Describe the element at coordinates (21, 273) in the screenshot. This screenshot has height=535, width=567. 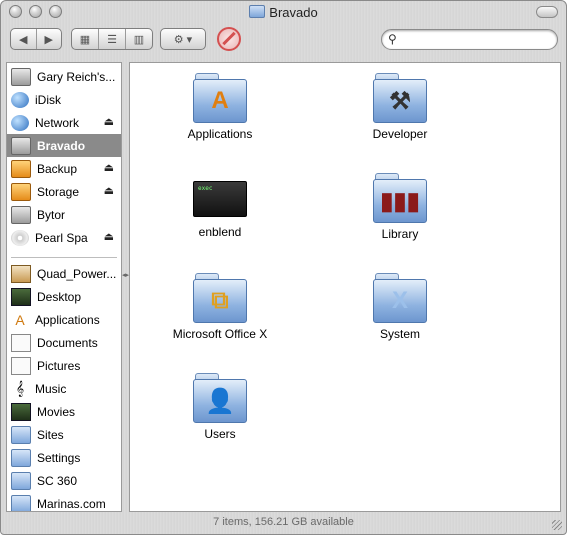
I see `home-icon` at that location.